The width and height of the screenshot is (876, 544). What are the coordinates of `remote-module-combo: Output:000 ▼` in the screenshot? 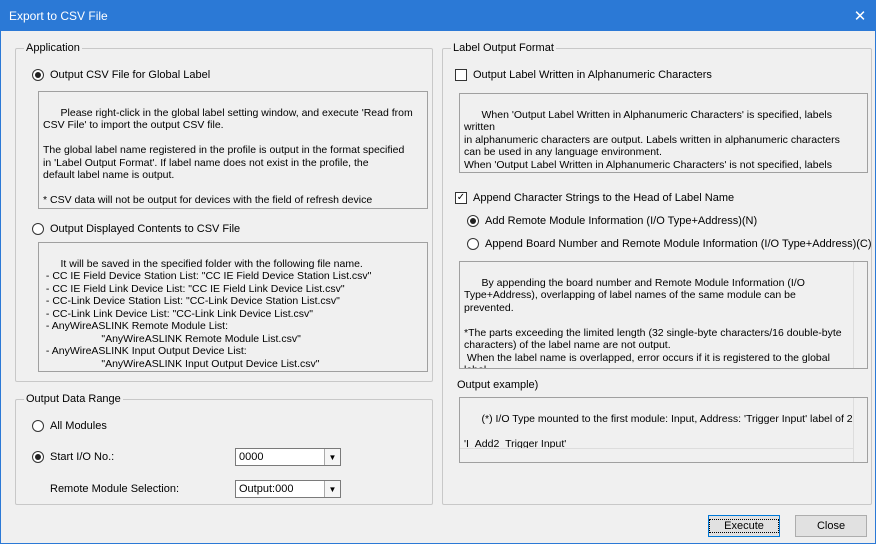 It's located at (288, 489).